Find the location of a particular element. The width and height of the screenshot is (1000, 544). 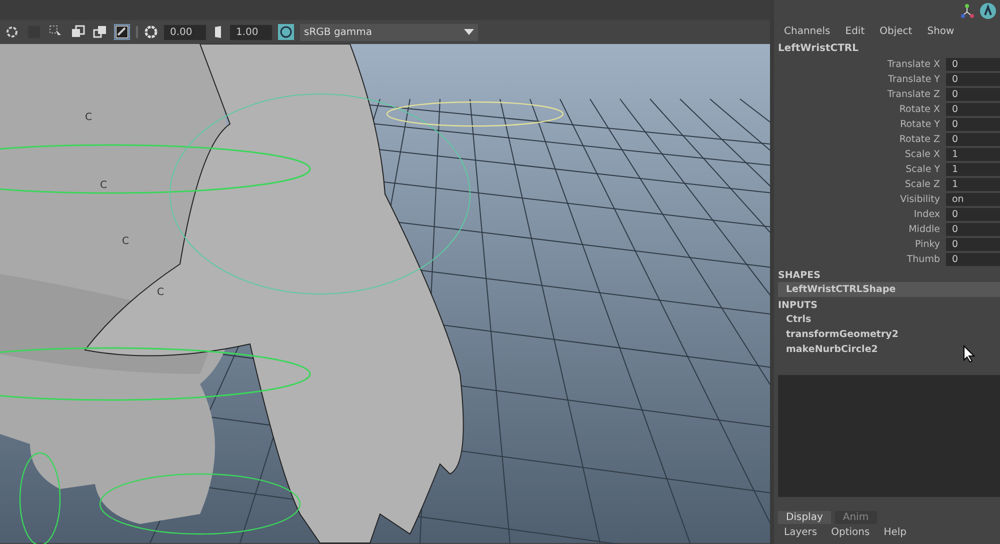

gamma-field: 1.00 is located at coordinates (251, 32).